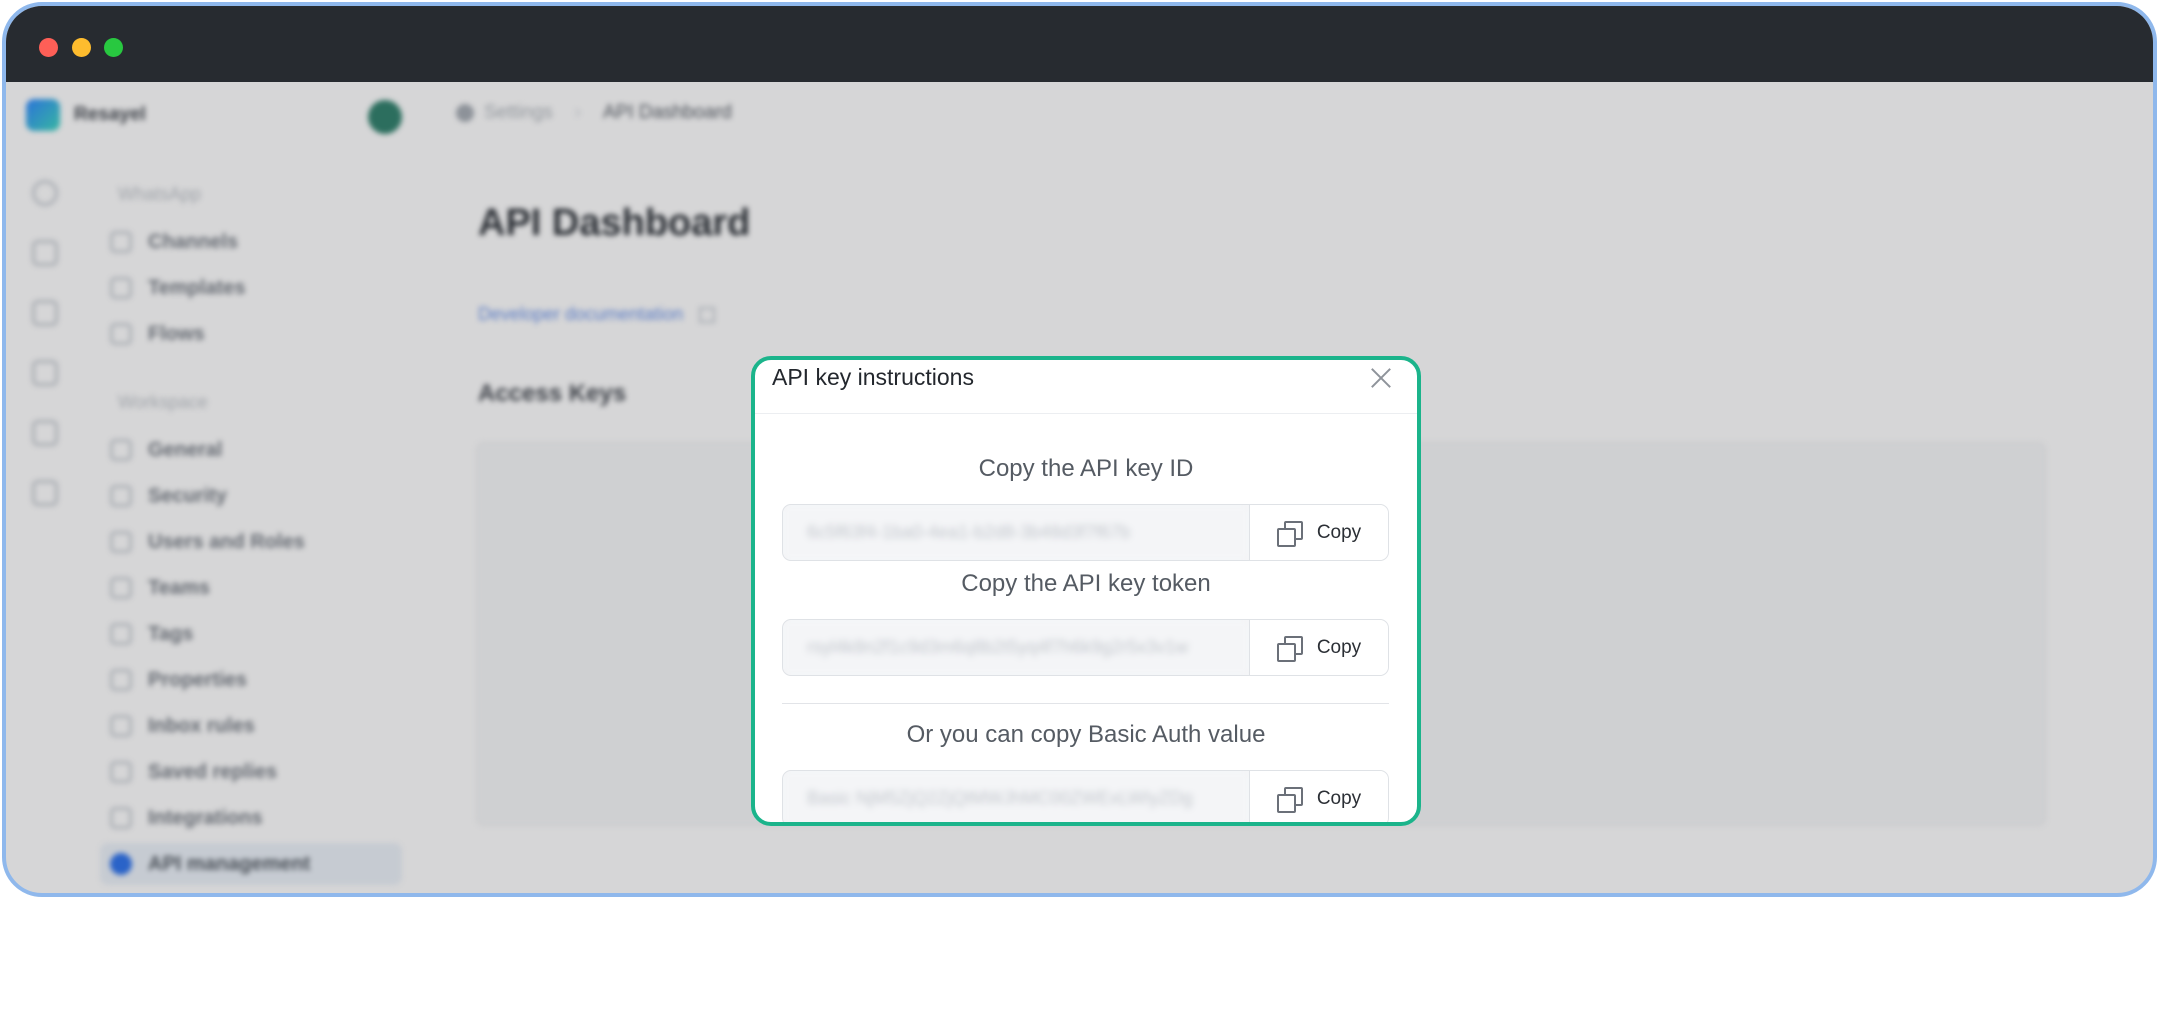 The width and height of the screenshot is (2160, 1014). I want to click on sidebar-item-users-and-roles: Users and Roles, so click(255, 542).